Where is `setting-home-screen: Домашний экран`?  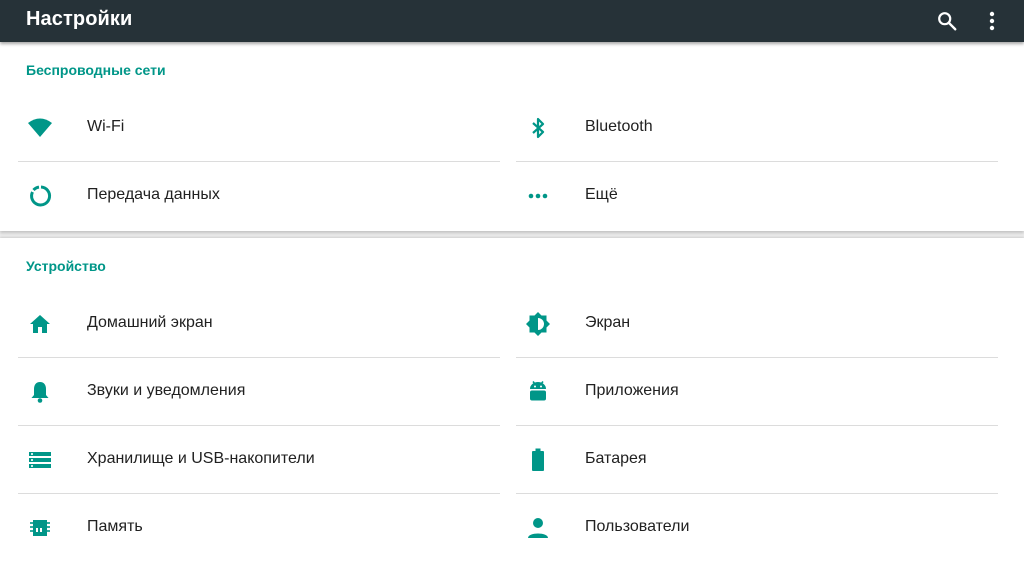
setting-home-screen: Домашний экран is located at coordinates (259, 324).